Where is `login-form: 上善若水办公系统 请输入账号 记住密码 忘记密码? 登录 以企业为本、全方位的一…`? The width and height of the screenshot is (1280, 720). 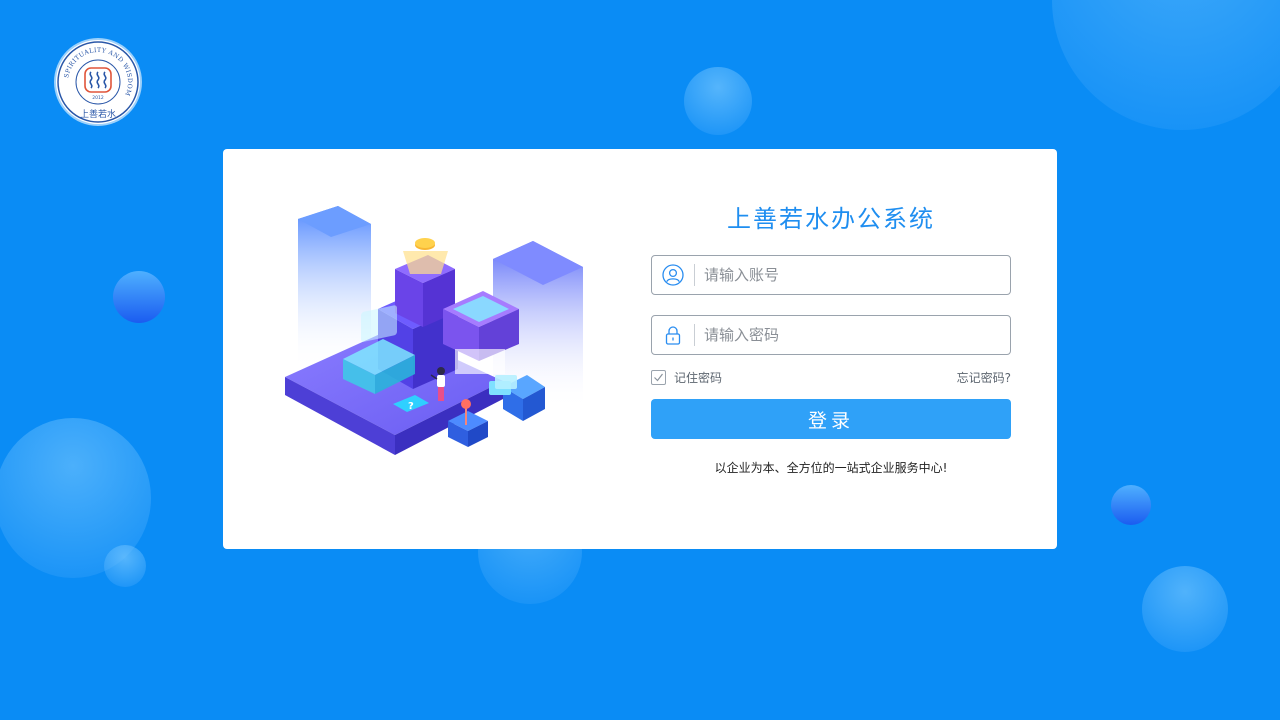 login-form: 上善若水办公系统 请输入账号 记住密码 忘记密码? 登录 以企业为本、全方位的一… is located at coordinates (831, 338).